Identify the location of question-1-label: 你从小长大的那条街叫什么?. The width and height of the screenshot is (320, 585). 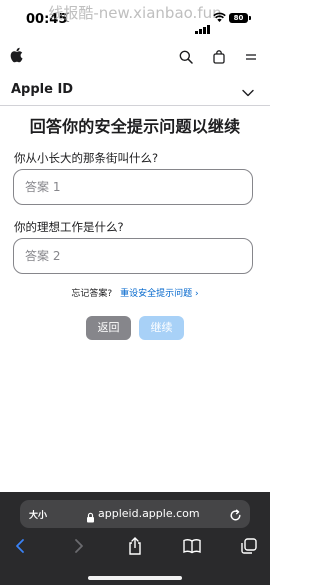
(86, 158).